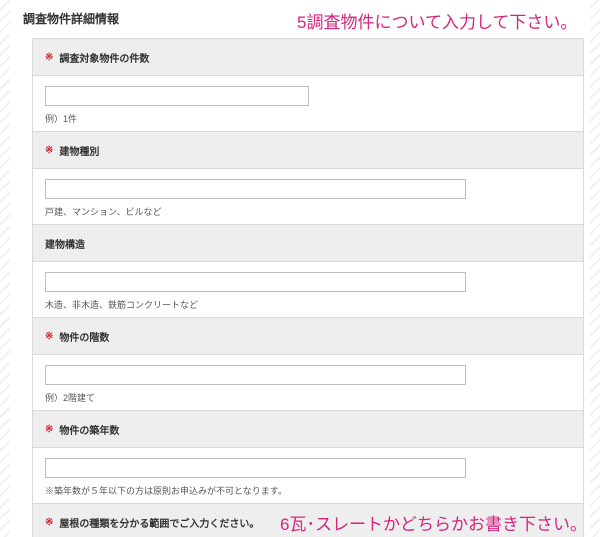 The image size is (600, 537). What do you see at coordinates (166, 491) in the screenshot?
I see `field-hint: ※築年数が５年以下の方は原則お申込みが不可となります。` at bounding box center [166, 491].